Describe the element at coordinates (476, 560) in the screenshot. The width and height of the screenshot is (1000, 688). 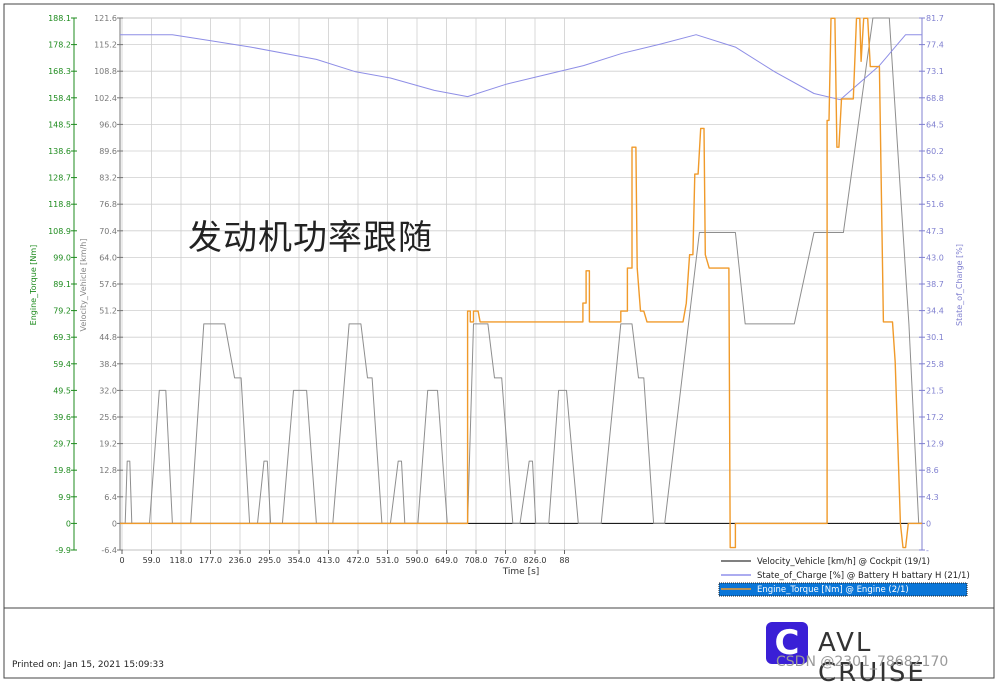
I see `x-tick-label: 708.0` at that location.